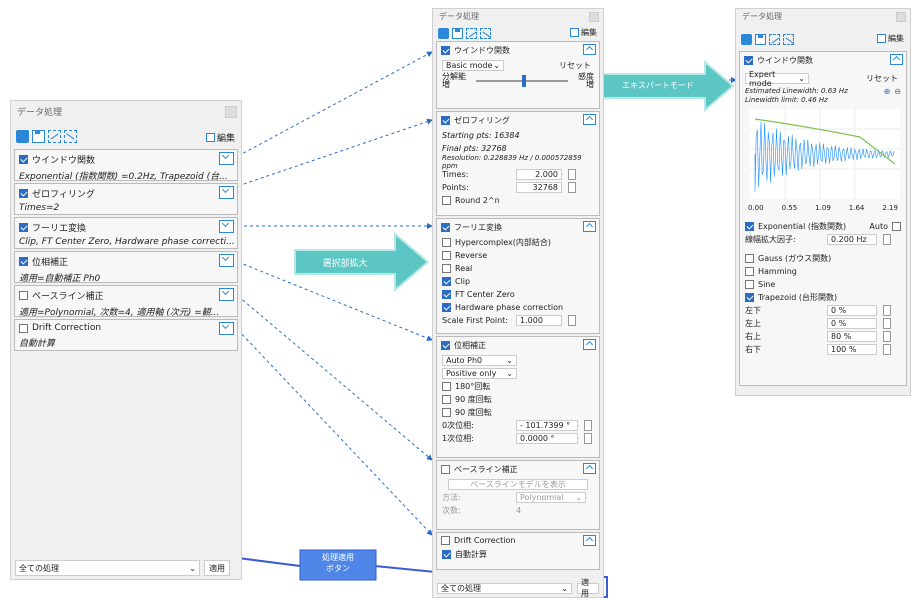 This screenshot has height=600, width=922. What do you see at coordinates (446, 307) in the screenshot?
I see `hw-phase-checkbox` at bounding box center [446, 307].